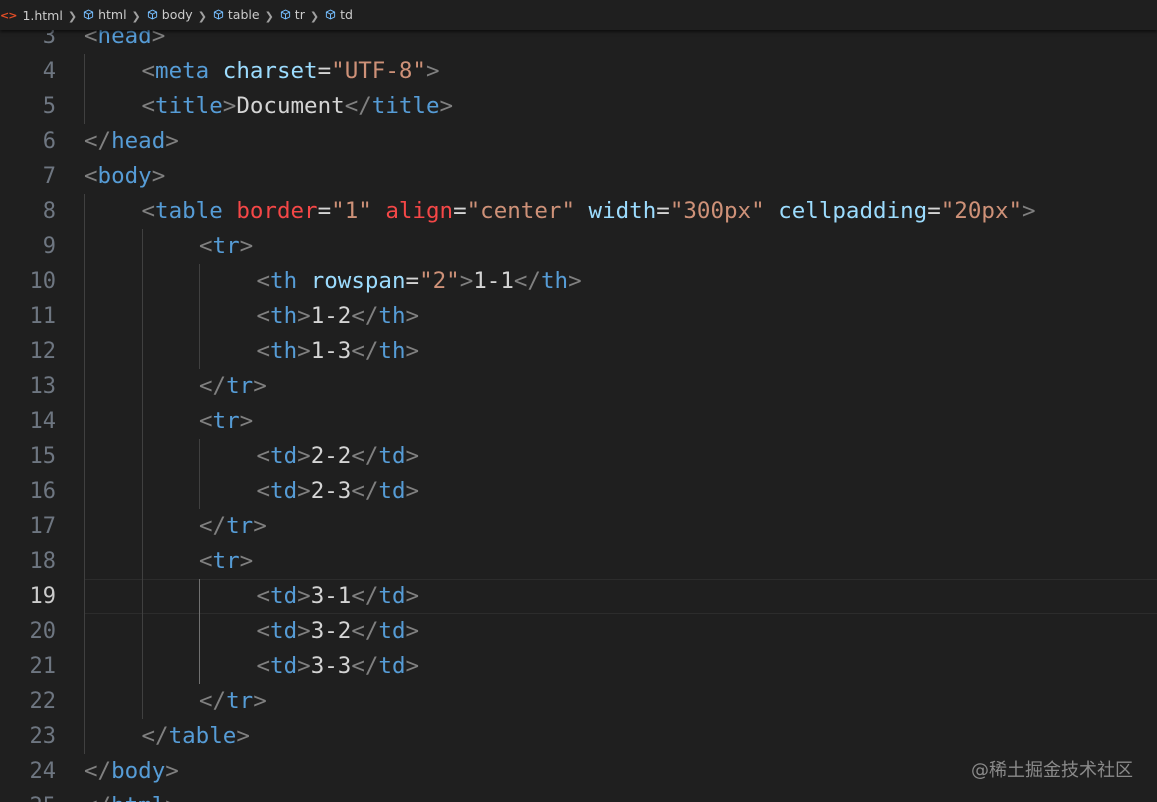 The height and width of the screenshot is (802, 1157). I want to click on line-number: 9, so click(49, 246).